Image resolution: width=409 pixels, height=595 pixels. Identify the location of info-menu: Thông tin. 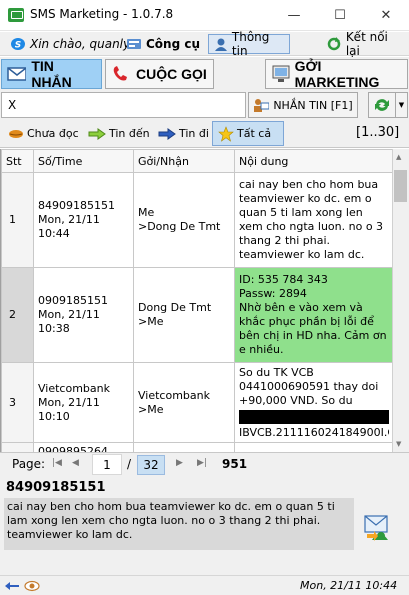
(249, 44).